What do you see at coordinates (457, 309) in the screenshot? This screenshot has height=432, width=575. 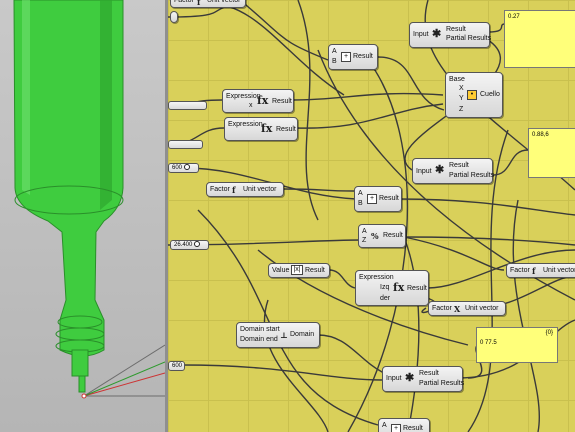 I see `unit-vector-icon: X` at bounding box center [457, 309].